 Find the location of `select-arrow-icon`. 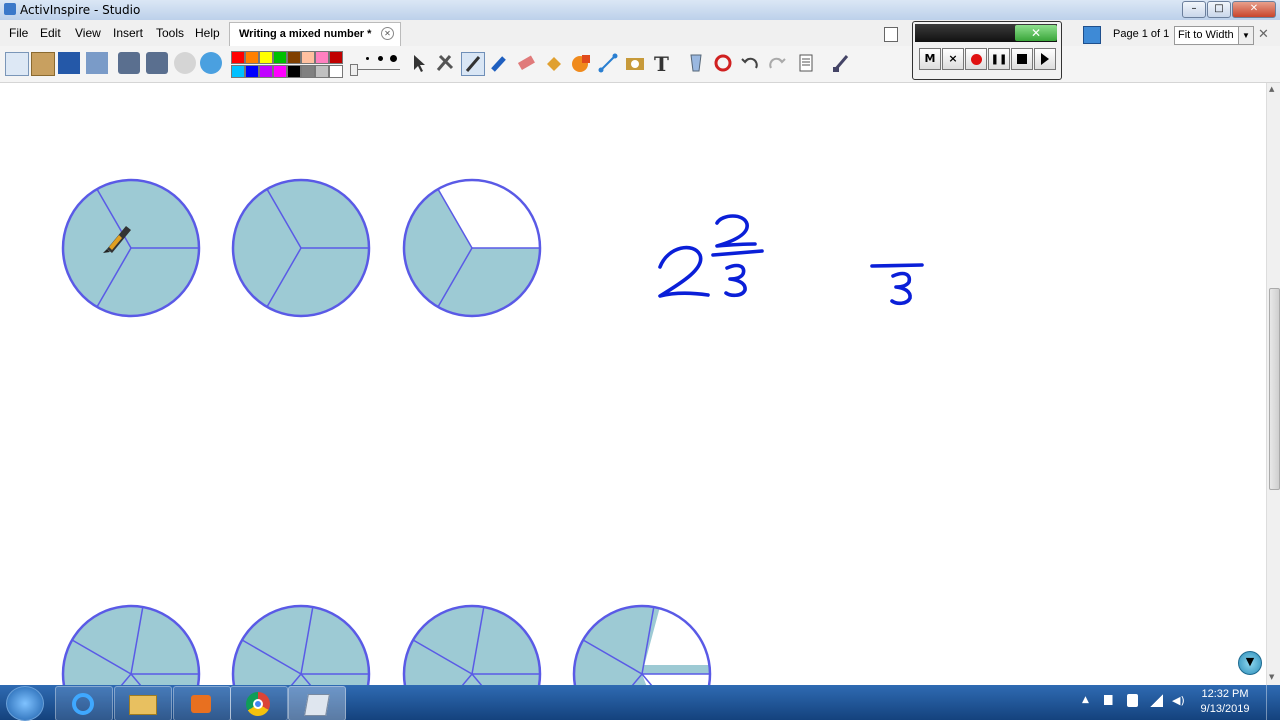

select-arrow-icon is located at coordinates (419, 63).